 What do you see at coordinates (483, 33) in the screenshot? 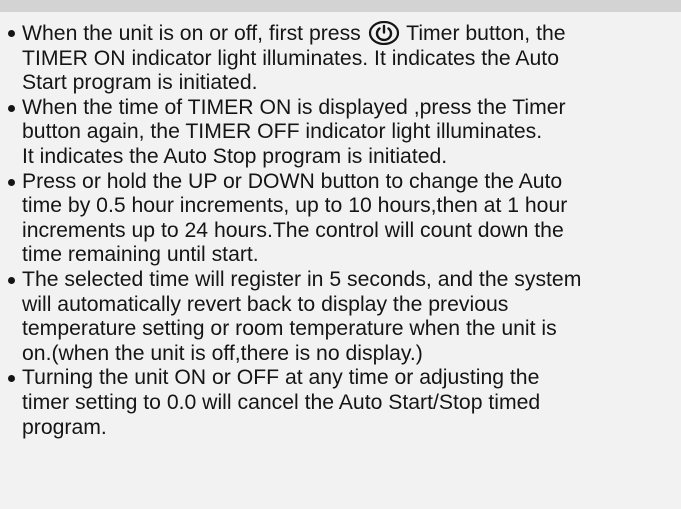
I see `instruction-text: Timer button, the` at bounding box center [483, 33].